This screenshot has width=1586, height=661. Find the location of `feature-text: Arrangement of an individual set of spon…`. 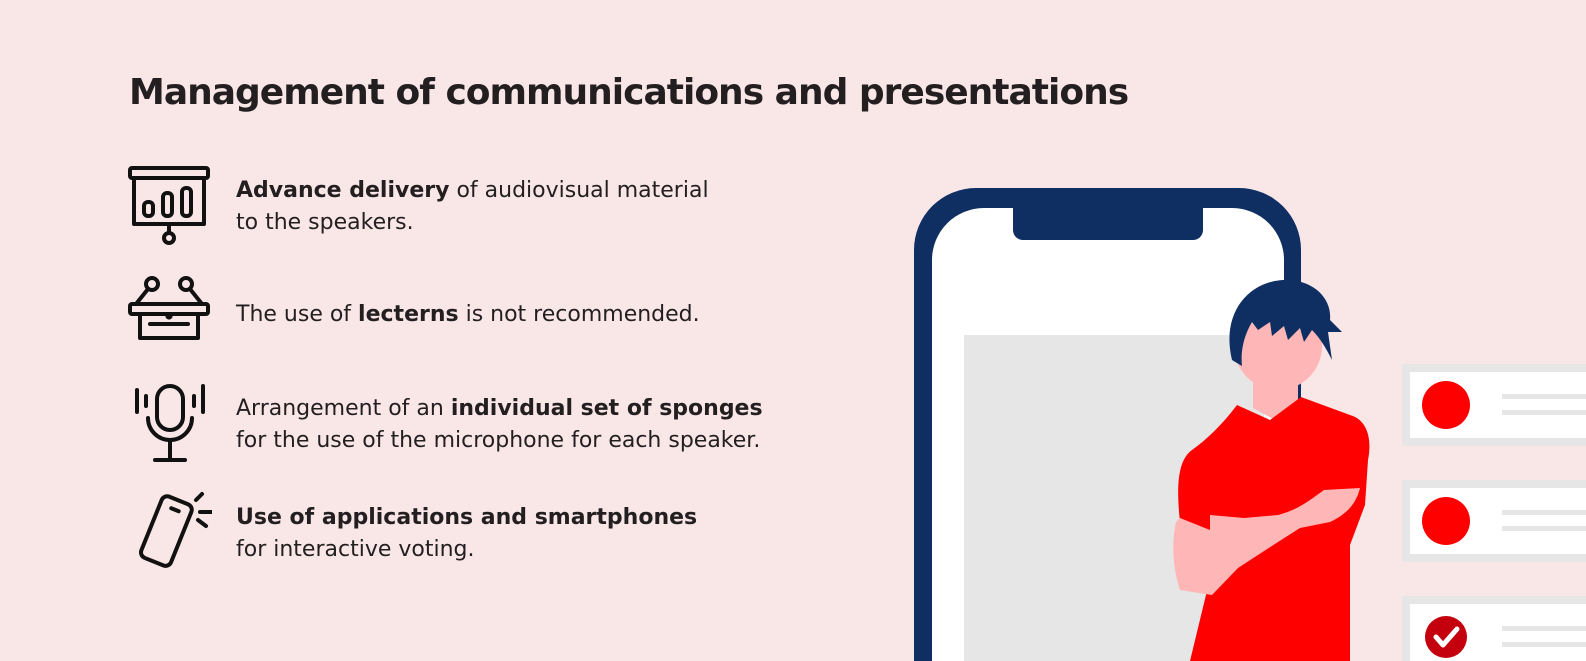

feature-text: Arrangement of an individual set of spon… is located at coordinates (499, 425).